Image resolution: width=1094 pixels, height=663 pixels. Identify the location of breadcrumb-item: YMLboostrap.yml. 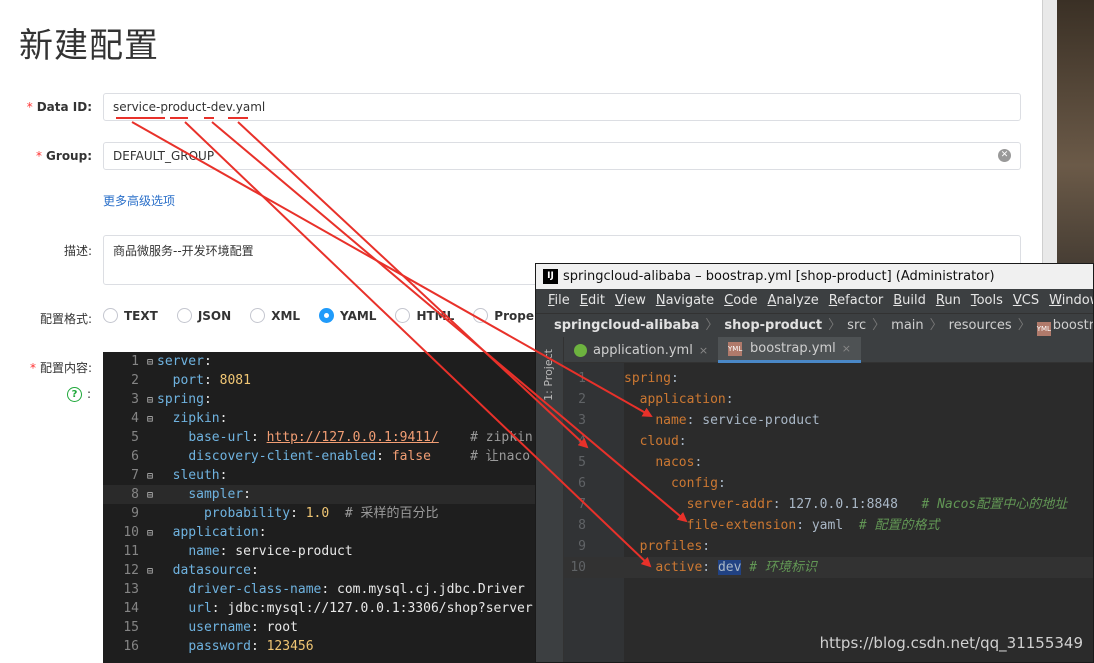
(1065, 325).